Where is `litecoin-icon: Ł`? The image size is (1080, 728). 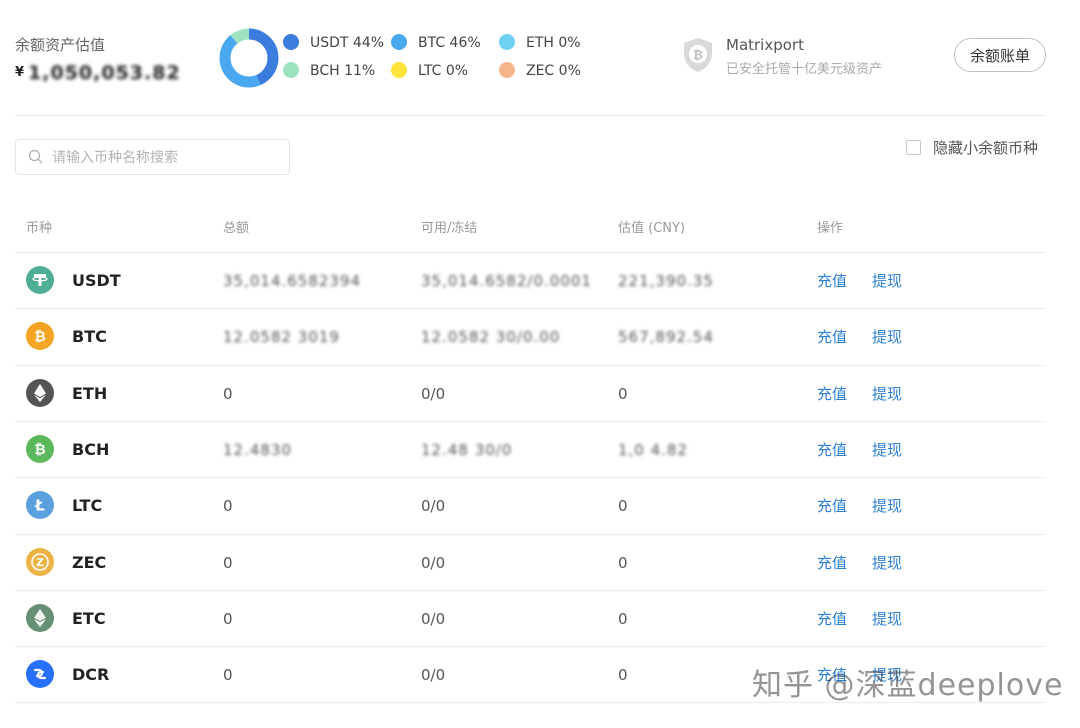
litecoin-icon: Ł is located at coordinates (40, 505).